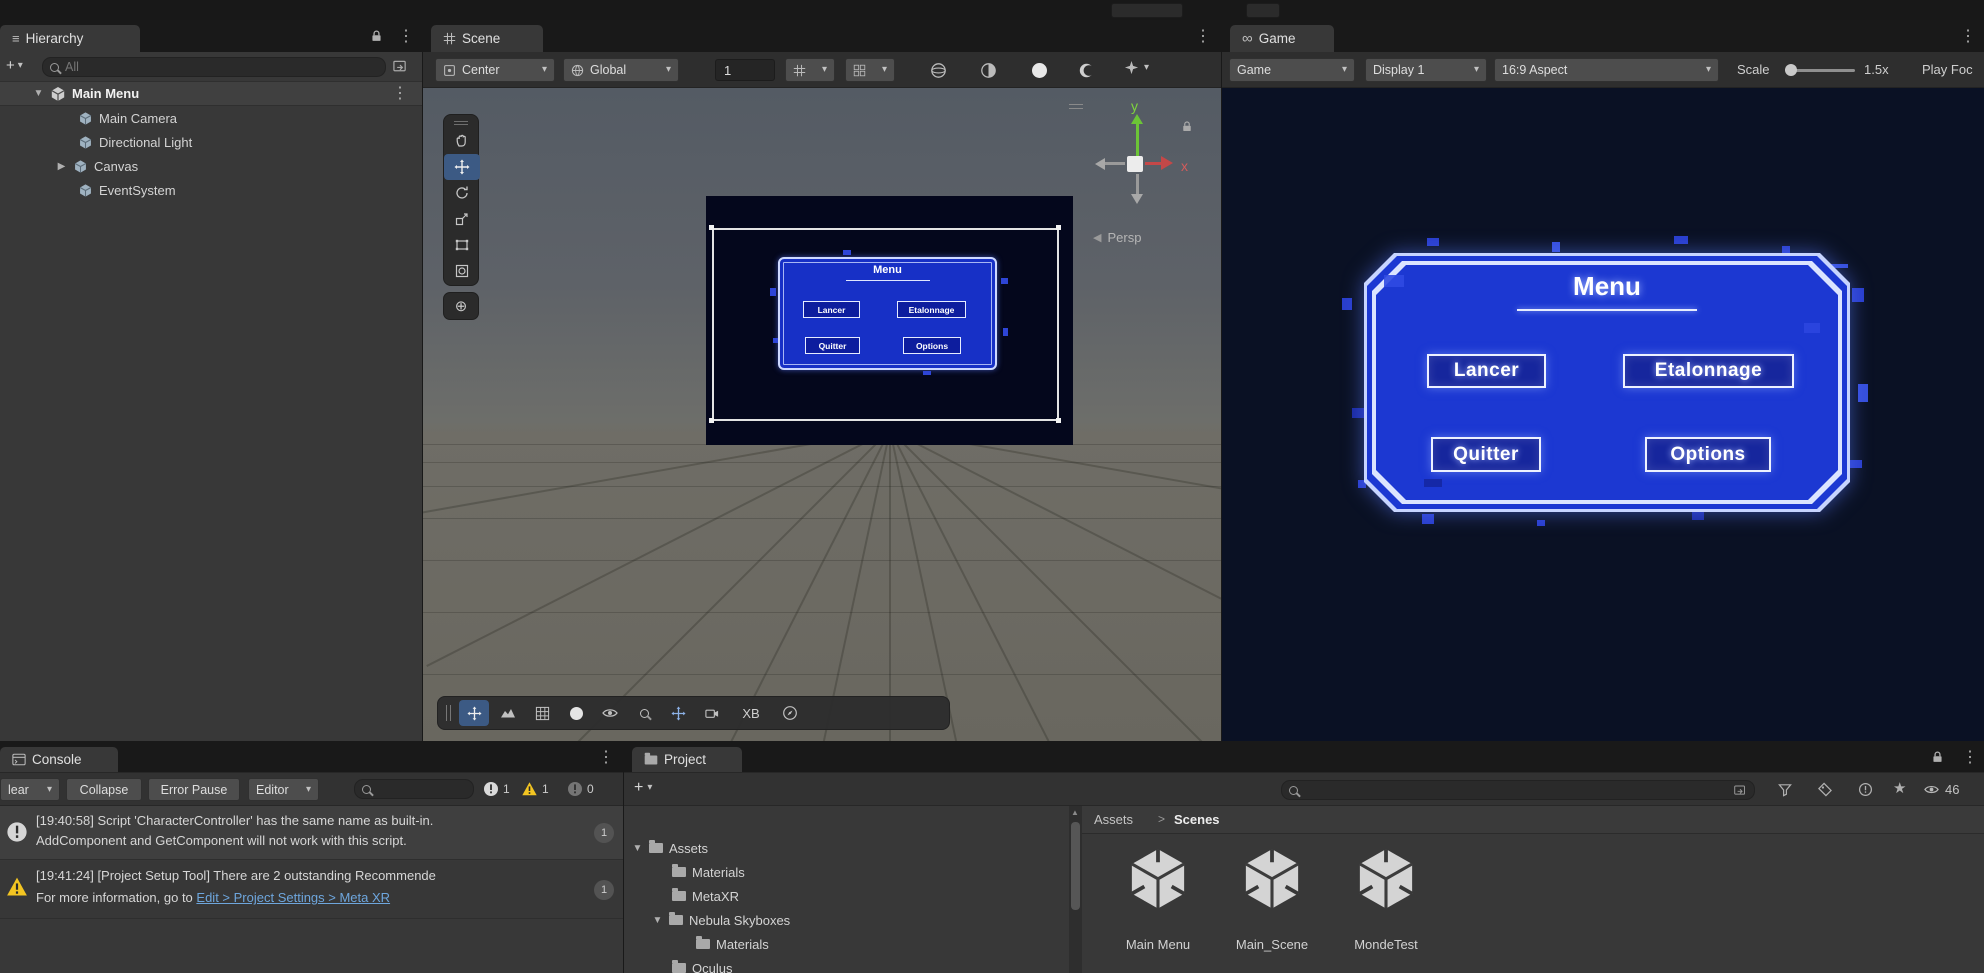 Image resolution: width=1984 pixels, height=973 pixels. I want to click on pivot-dropdown: Center ▾, so click(495, 70).